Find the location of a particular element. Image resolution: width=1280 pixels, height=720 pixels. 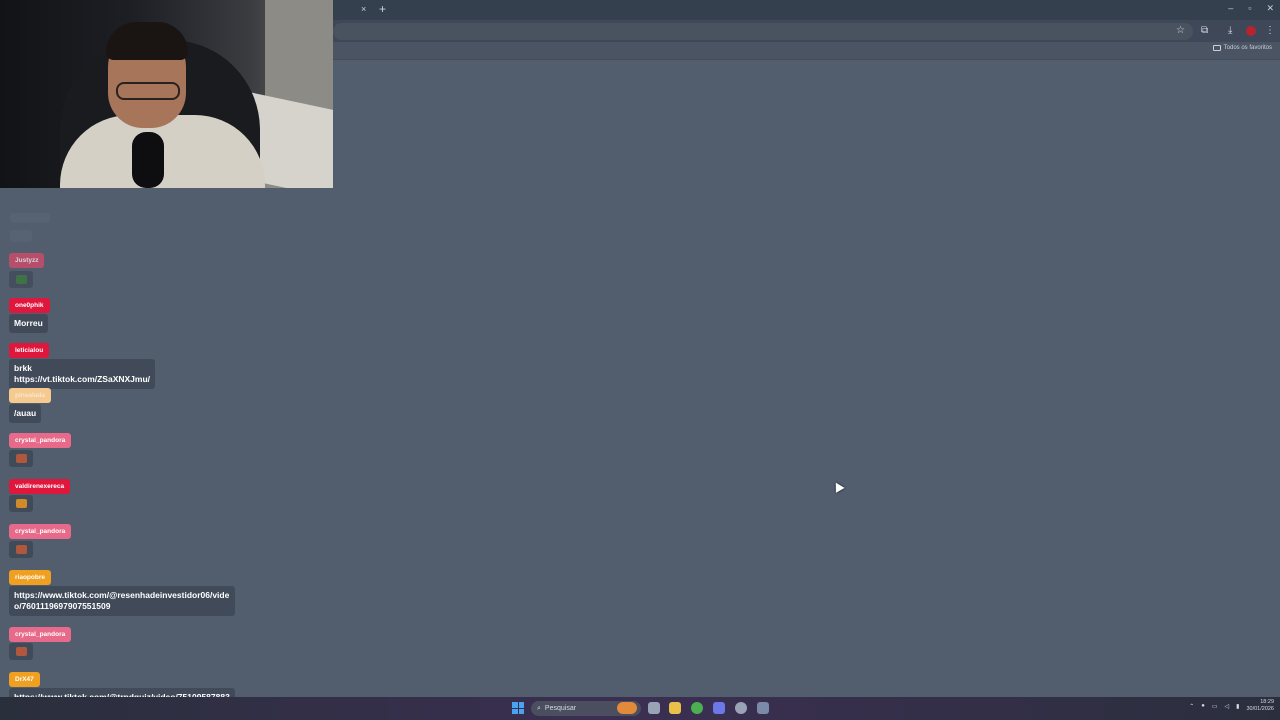

battery-icon: ▮ is located at coordinates (1237, 706).